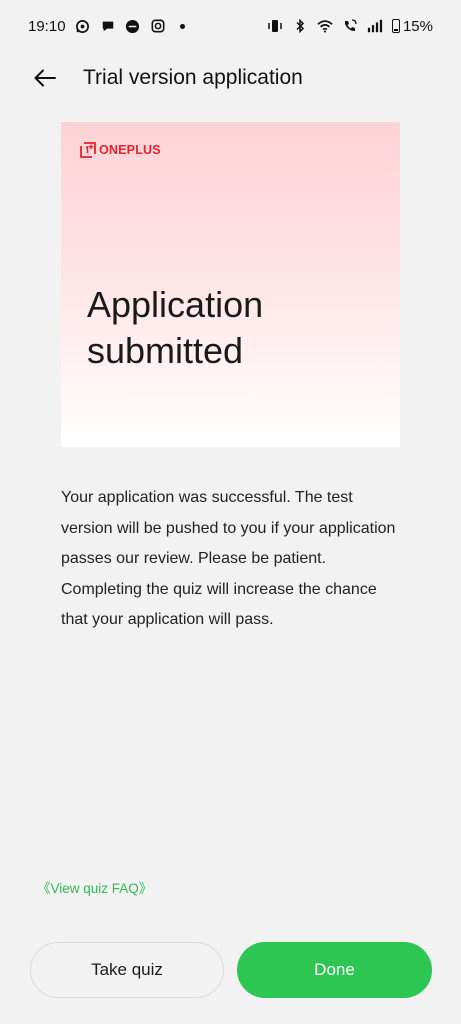 Image resolution: width=461 pixels, height=1024 pixels. Describe the element at coordinates (47, 26) in the screenshot. I see `status-time: 19:10` at that location.